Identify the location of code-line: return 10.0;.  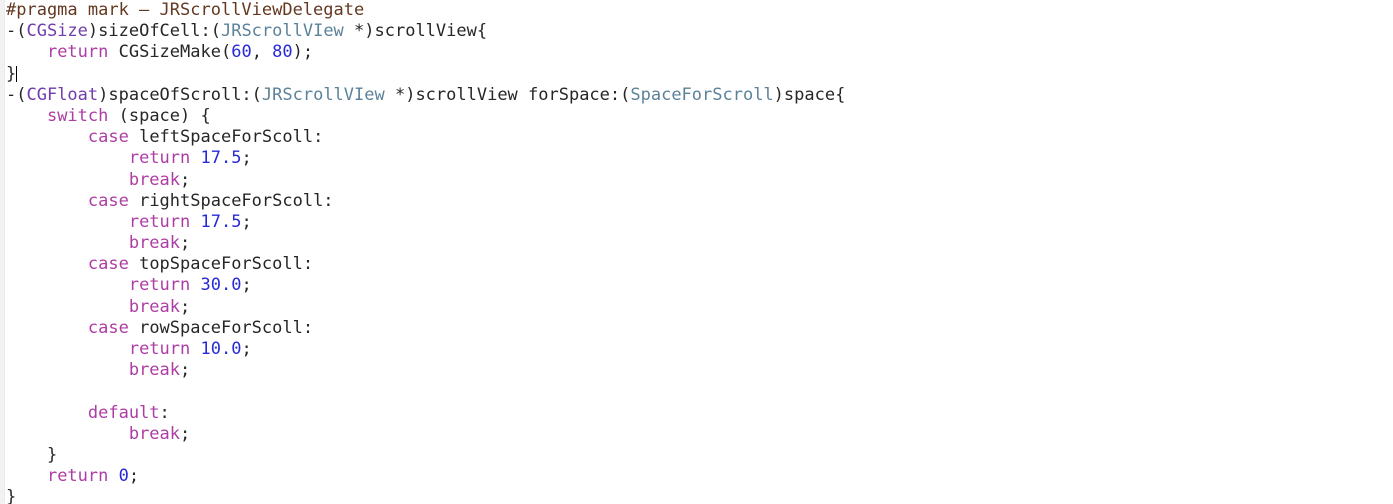
(696, 349).